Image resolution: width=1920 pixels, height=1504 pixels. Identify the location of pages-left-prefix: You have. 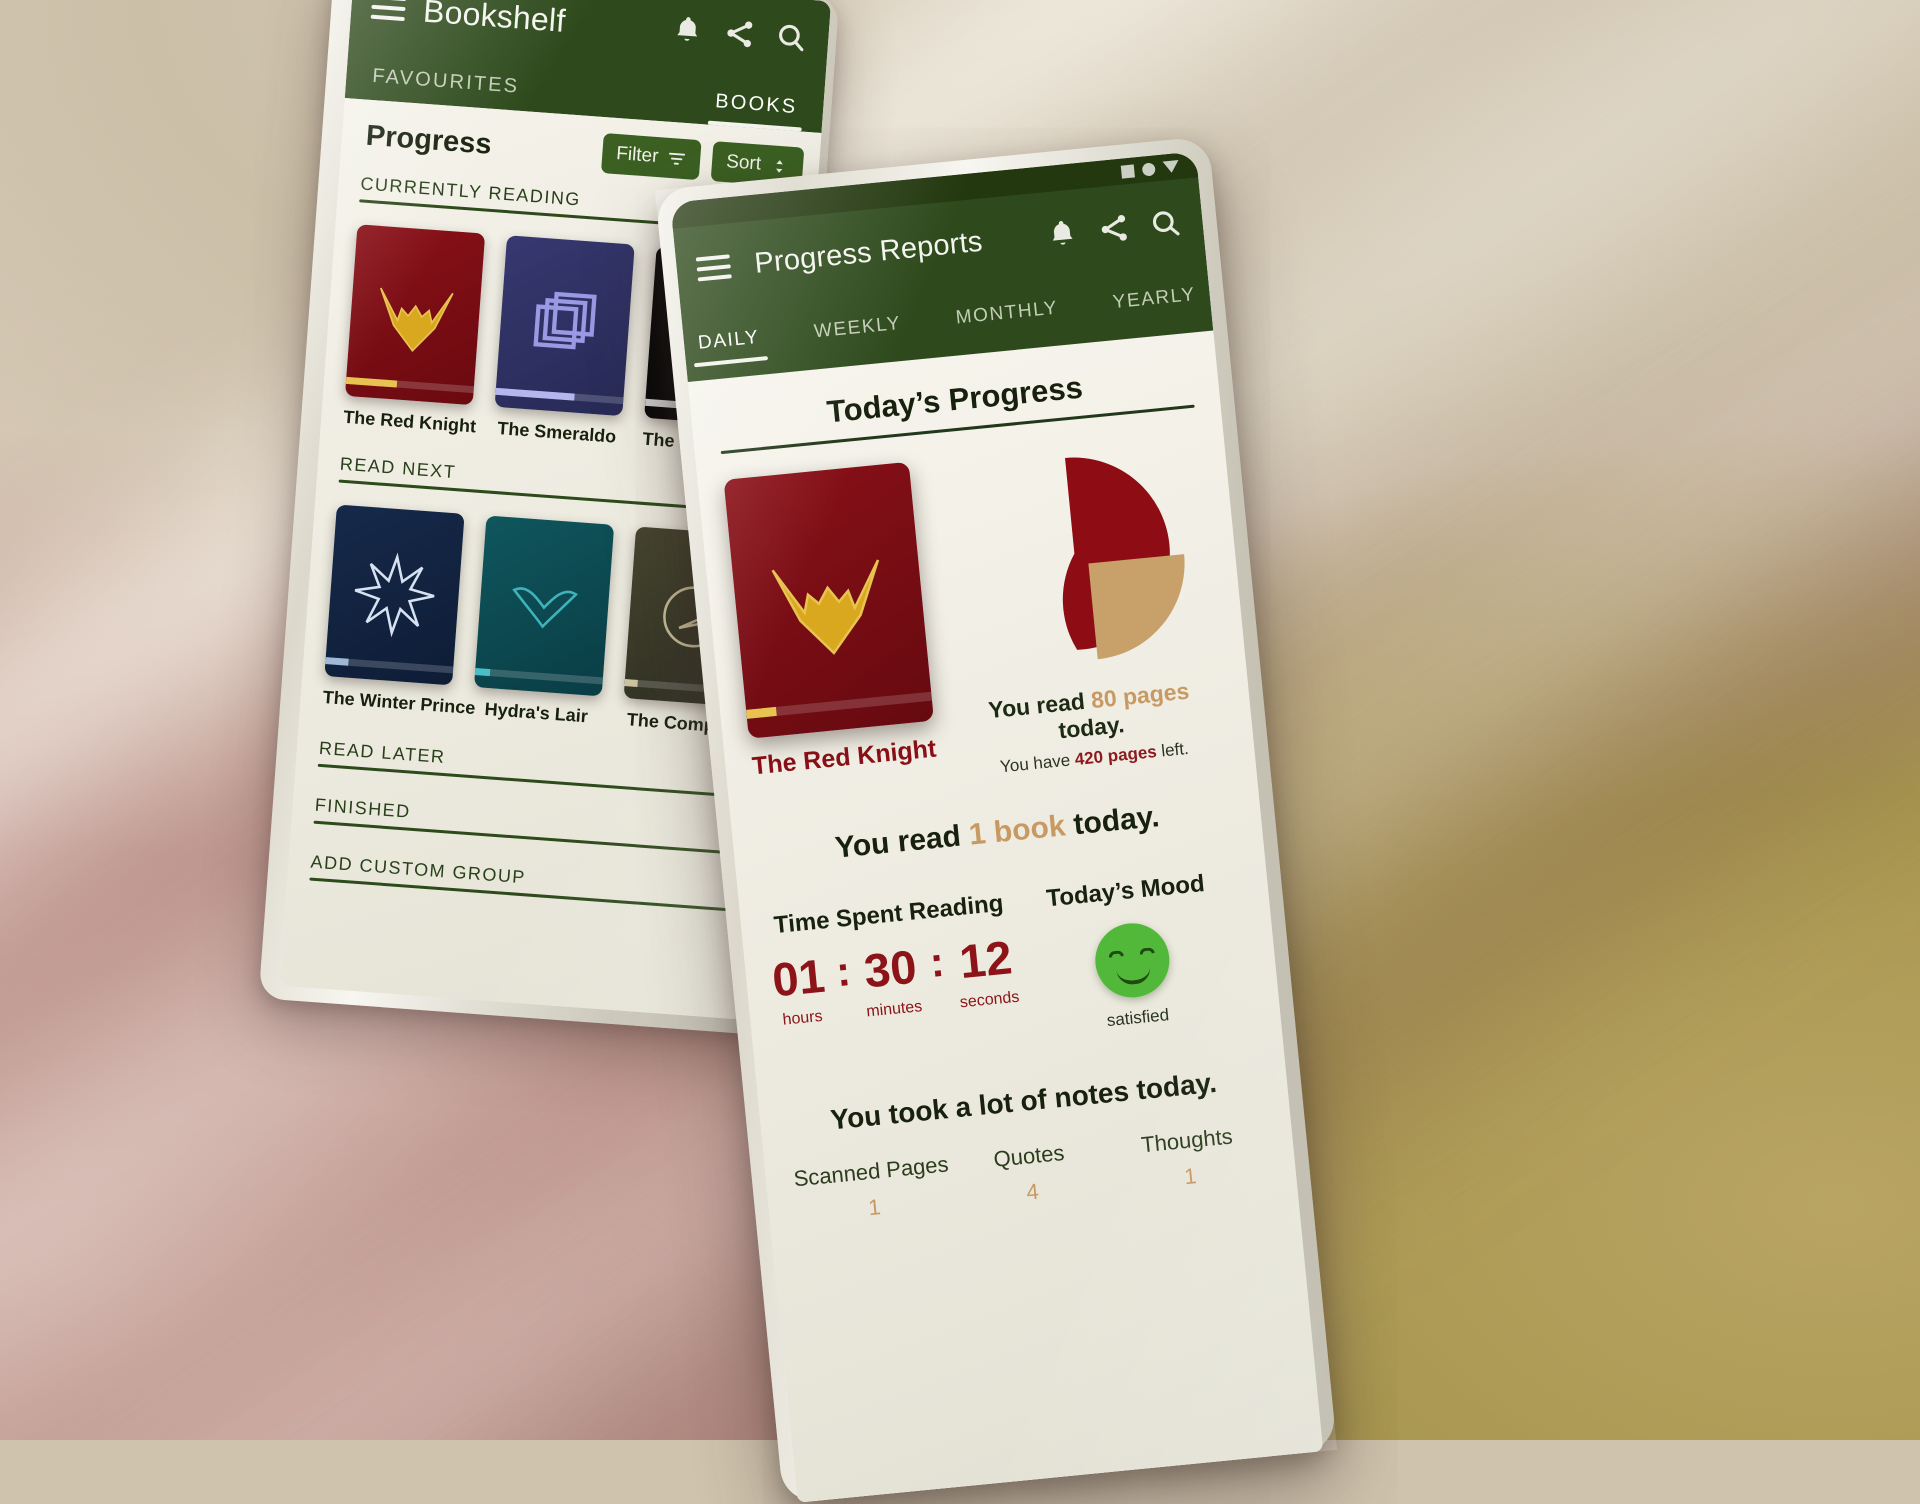
(1037, 763).